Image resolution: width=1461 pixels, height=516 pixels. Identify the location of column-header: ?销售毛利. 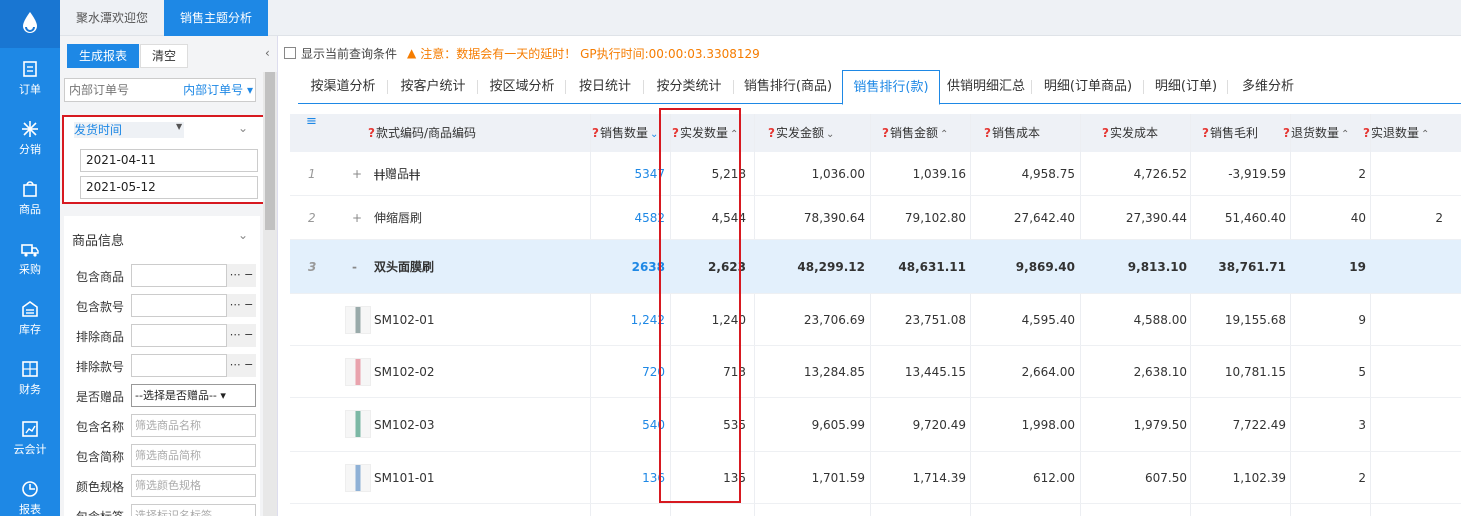
(1230, 133).